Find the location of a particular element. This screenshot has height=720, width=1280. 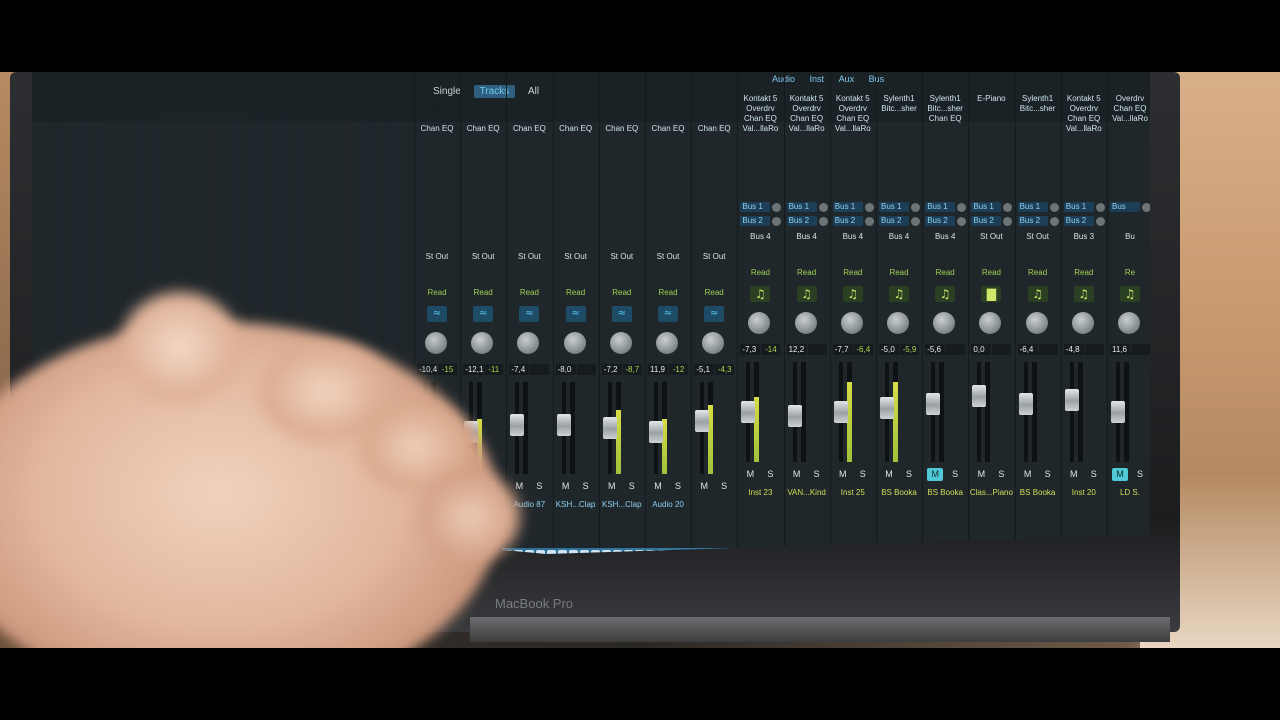

channel-name: LD S. is located at coordinates (1129, 493).